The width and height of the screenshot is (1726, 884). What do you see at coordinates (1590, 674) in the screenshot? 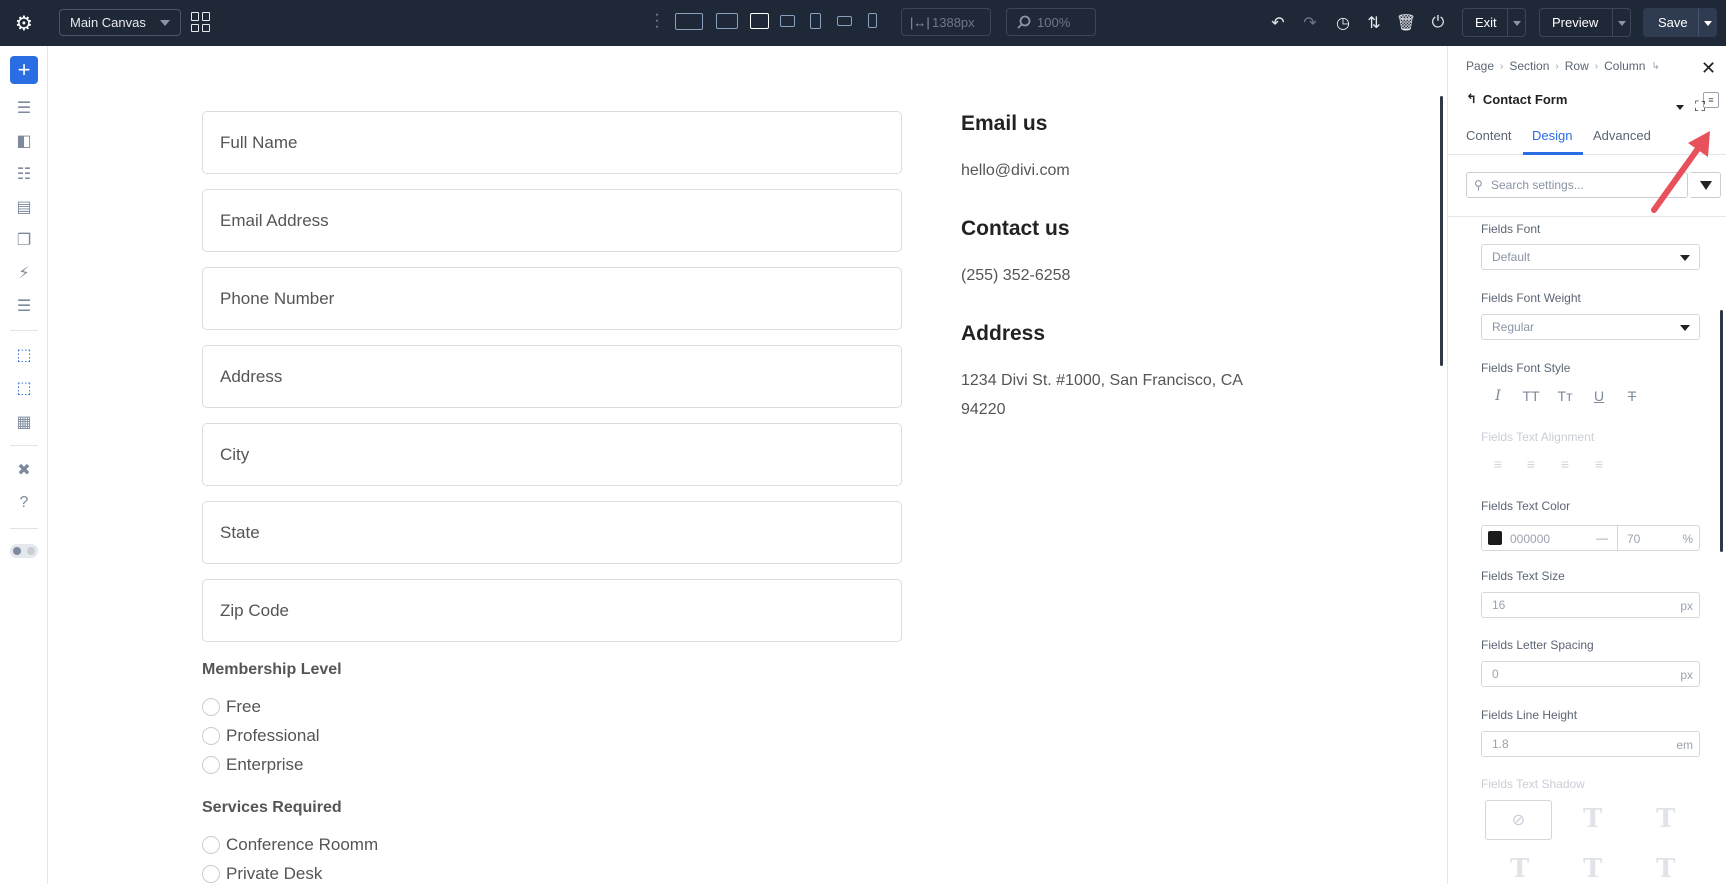
I see `fields-letter-spacing-input: 0 px` at bounding box center [1590, 674].